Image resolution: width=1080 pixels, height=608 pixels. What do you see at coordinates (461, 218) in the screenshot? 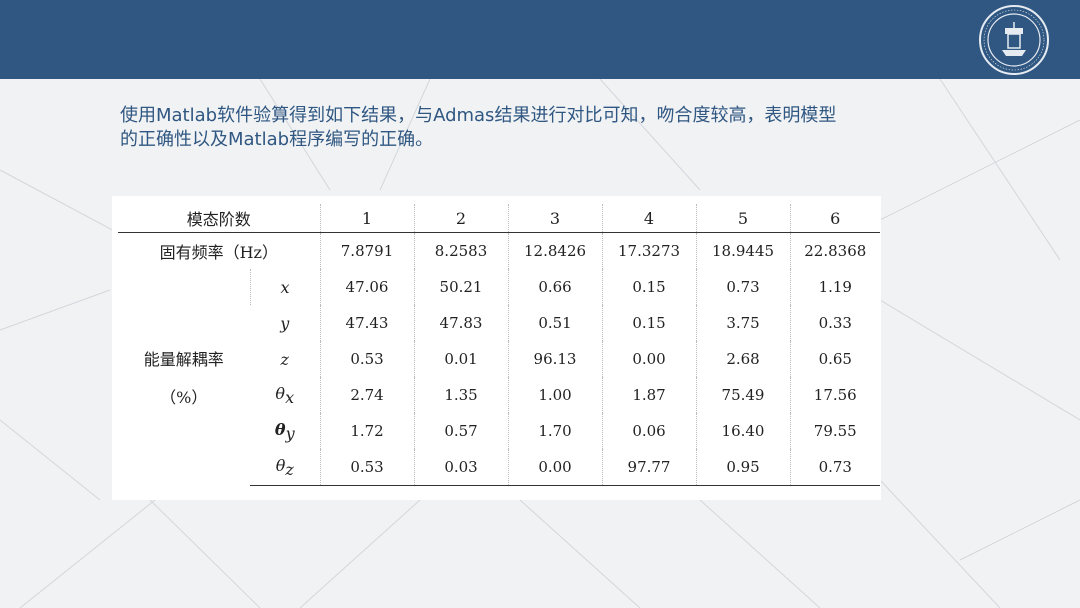
I see `mode-header: 2` at bounding box center [461, 218].